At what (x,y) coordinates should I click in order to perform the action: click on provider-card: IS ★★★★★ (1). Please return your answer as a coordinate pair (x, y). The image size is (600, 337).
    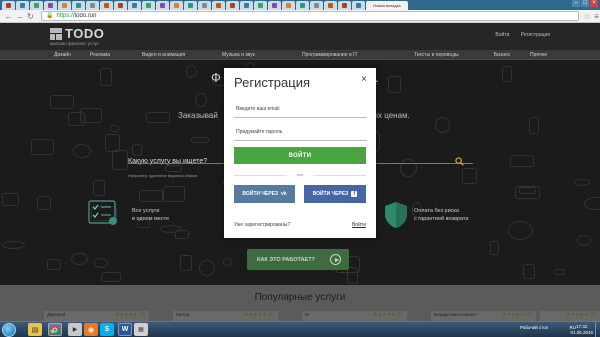
    Looking at the image, I should click on (354, 316).